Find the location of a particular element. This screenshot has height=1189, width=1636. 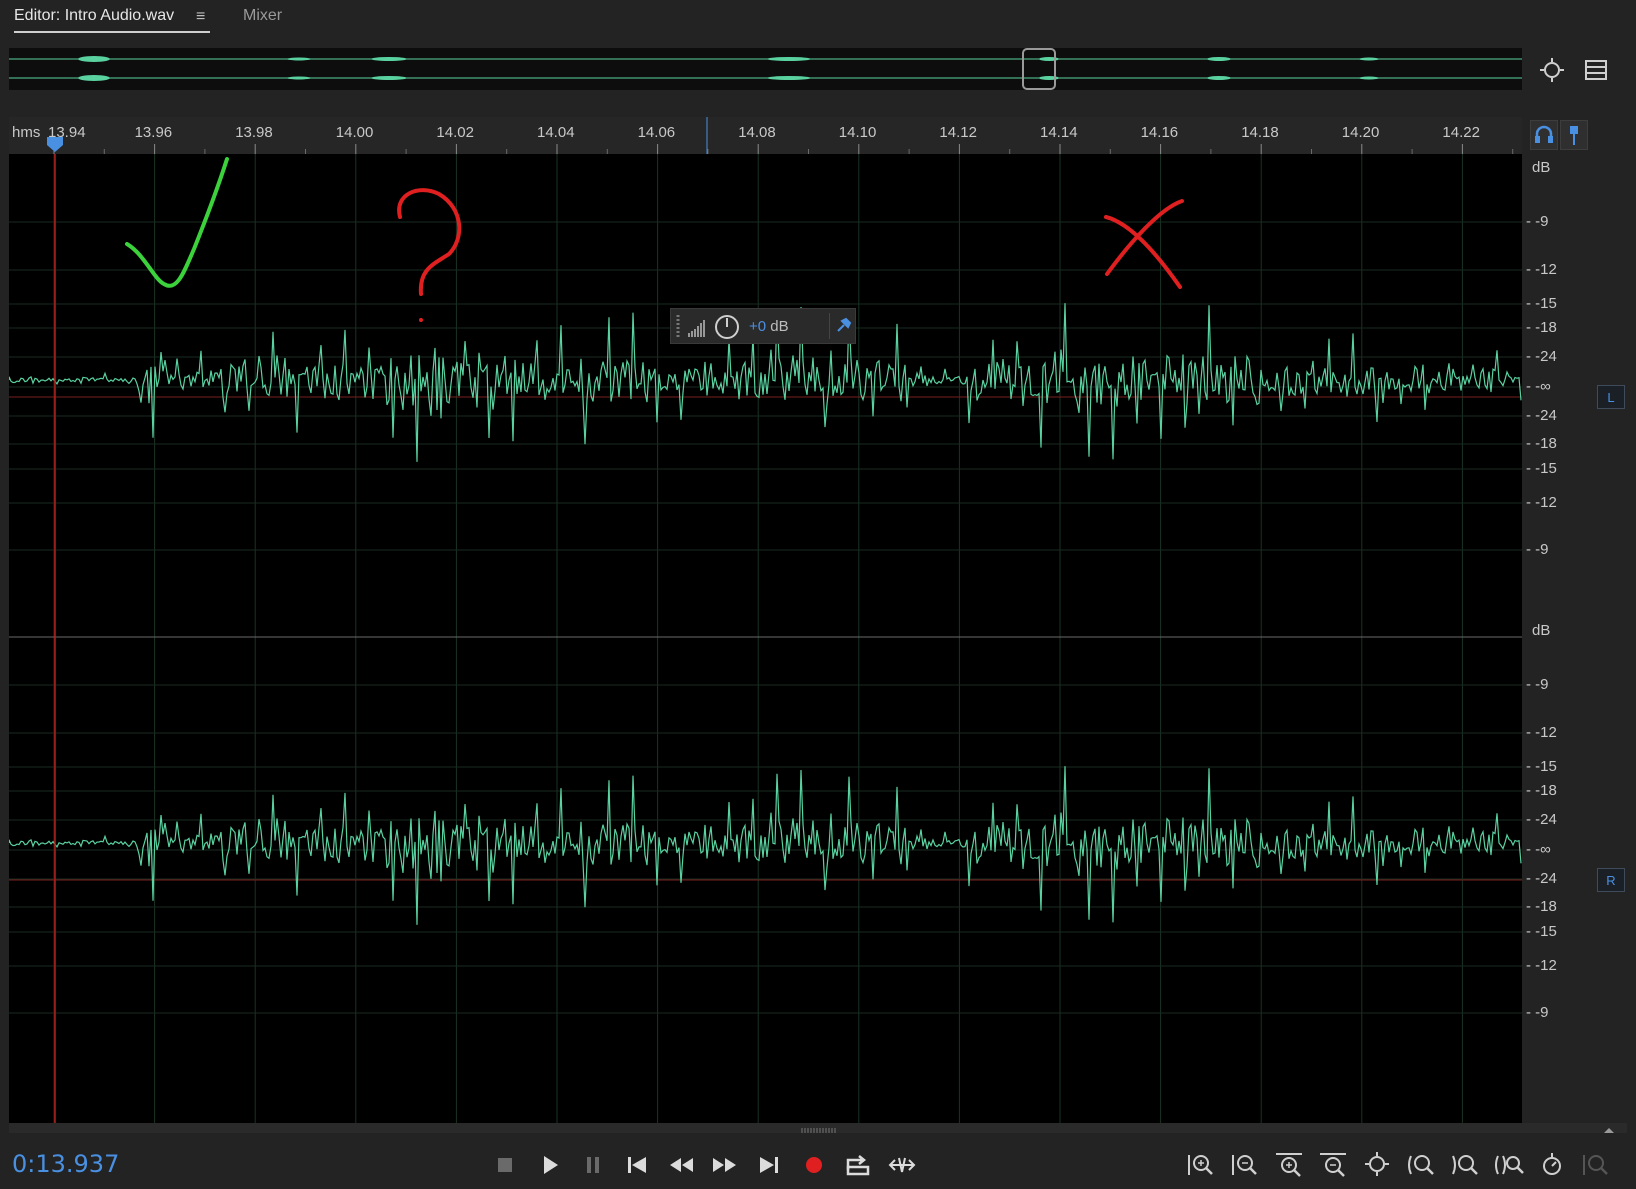

hud-db-readout: +0 dB is located at coordinates (769, 326).